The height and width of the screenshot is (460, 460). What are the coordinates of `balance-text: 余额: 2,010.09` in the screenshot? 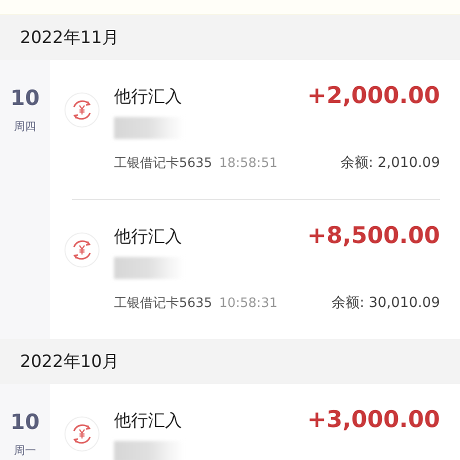 It's located at (390, 163).